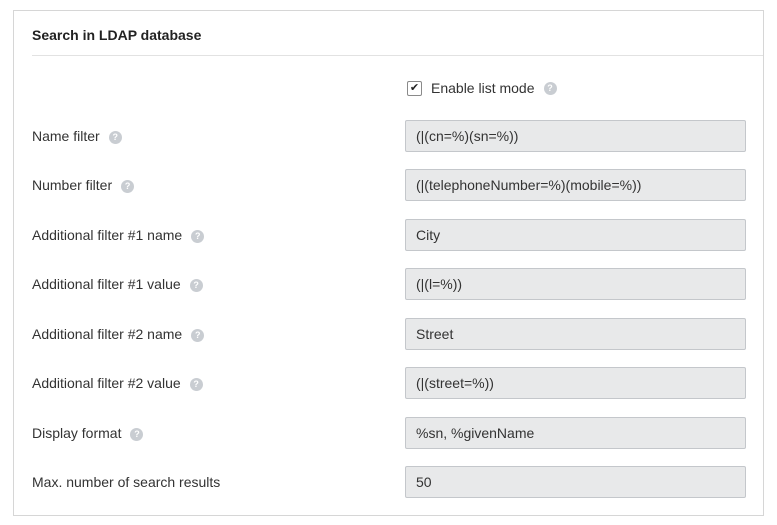 The image size is (777, 525). Describe the element at coordinates (83, 185) in the screenshot. I see `field-label: Number filter?` at that location.